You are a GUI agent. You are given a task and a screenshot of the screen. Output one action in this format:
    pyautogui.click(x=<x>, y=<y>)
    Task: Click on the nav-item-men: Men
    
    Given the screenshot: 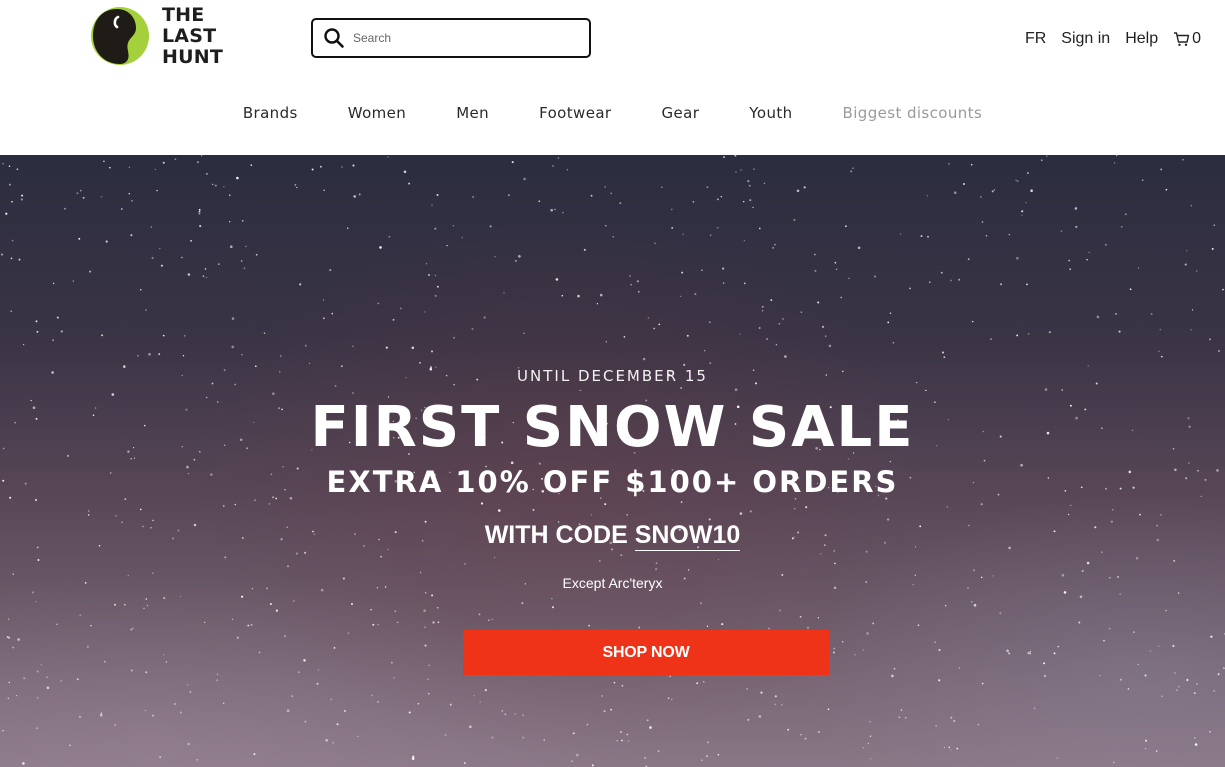 What is the action you would take?
    pyautogui.click(x=472, y=113)
    